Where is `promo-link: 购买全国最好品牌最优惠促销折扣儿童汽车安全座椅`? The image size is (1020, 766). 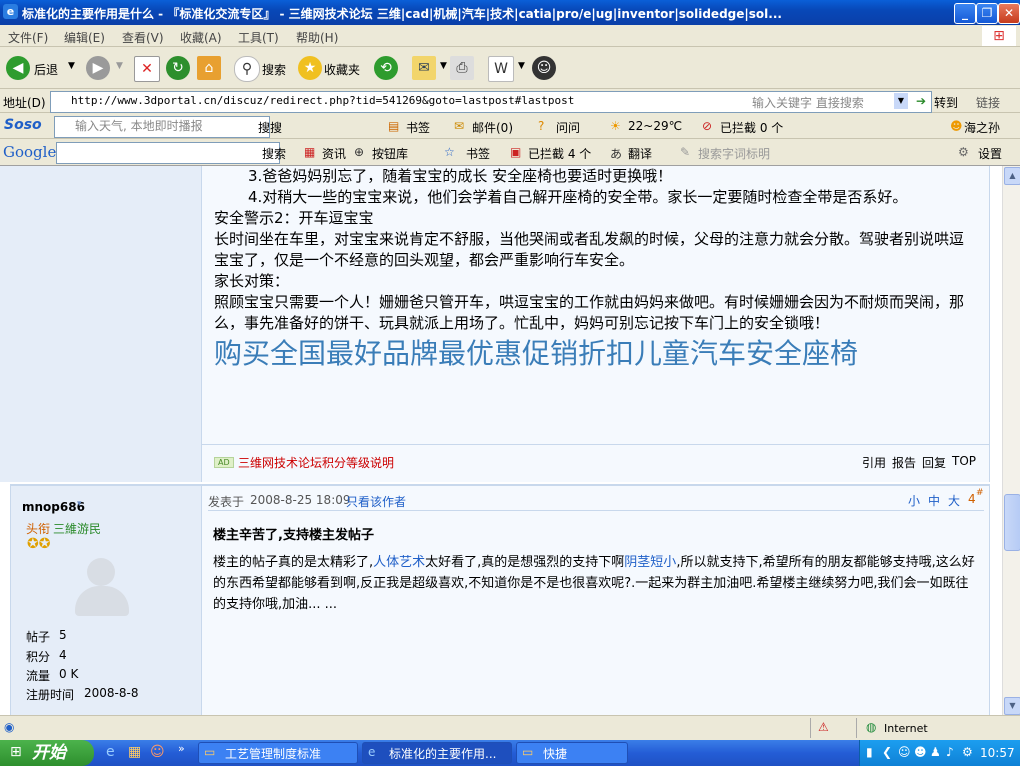 promo-link: 购买全国最好品牌最优惠促销折扣儿童汽车安全座椅 is located at coordinates (594, 354).